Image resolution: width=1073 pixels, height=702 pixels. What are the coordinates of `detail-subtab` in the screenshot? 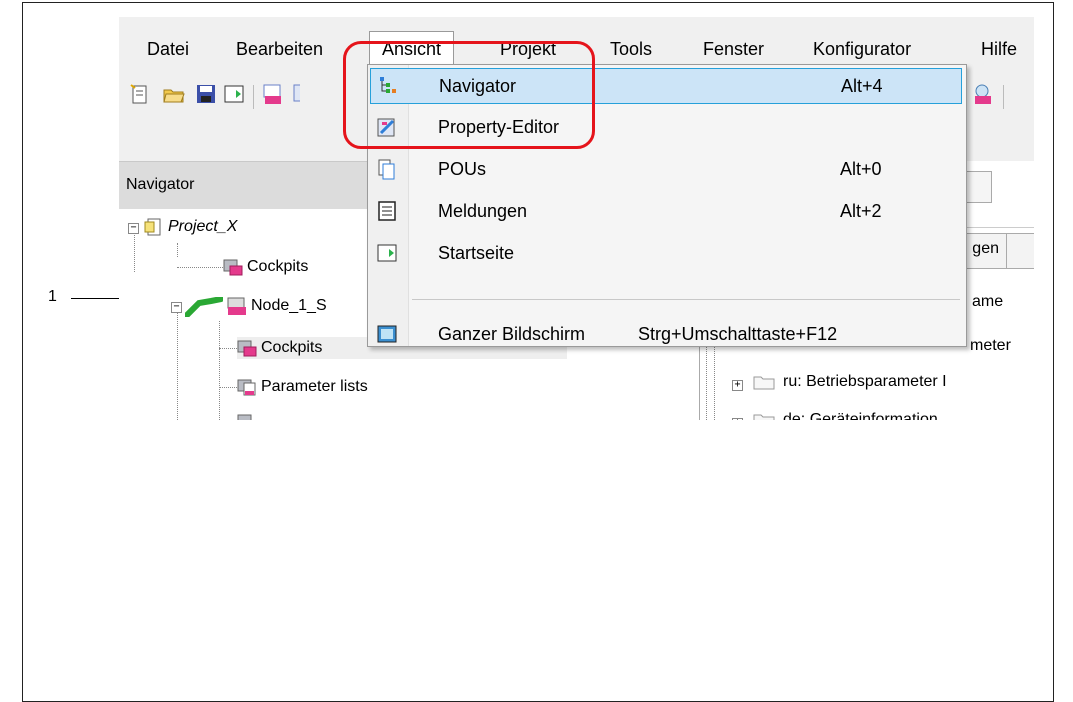 It's located at (1020, 251).